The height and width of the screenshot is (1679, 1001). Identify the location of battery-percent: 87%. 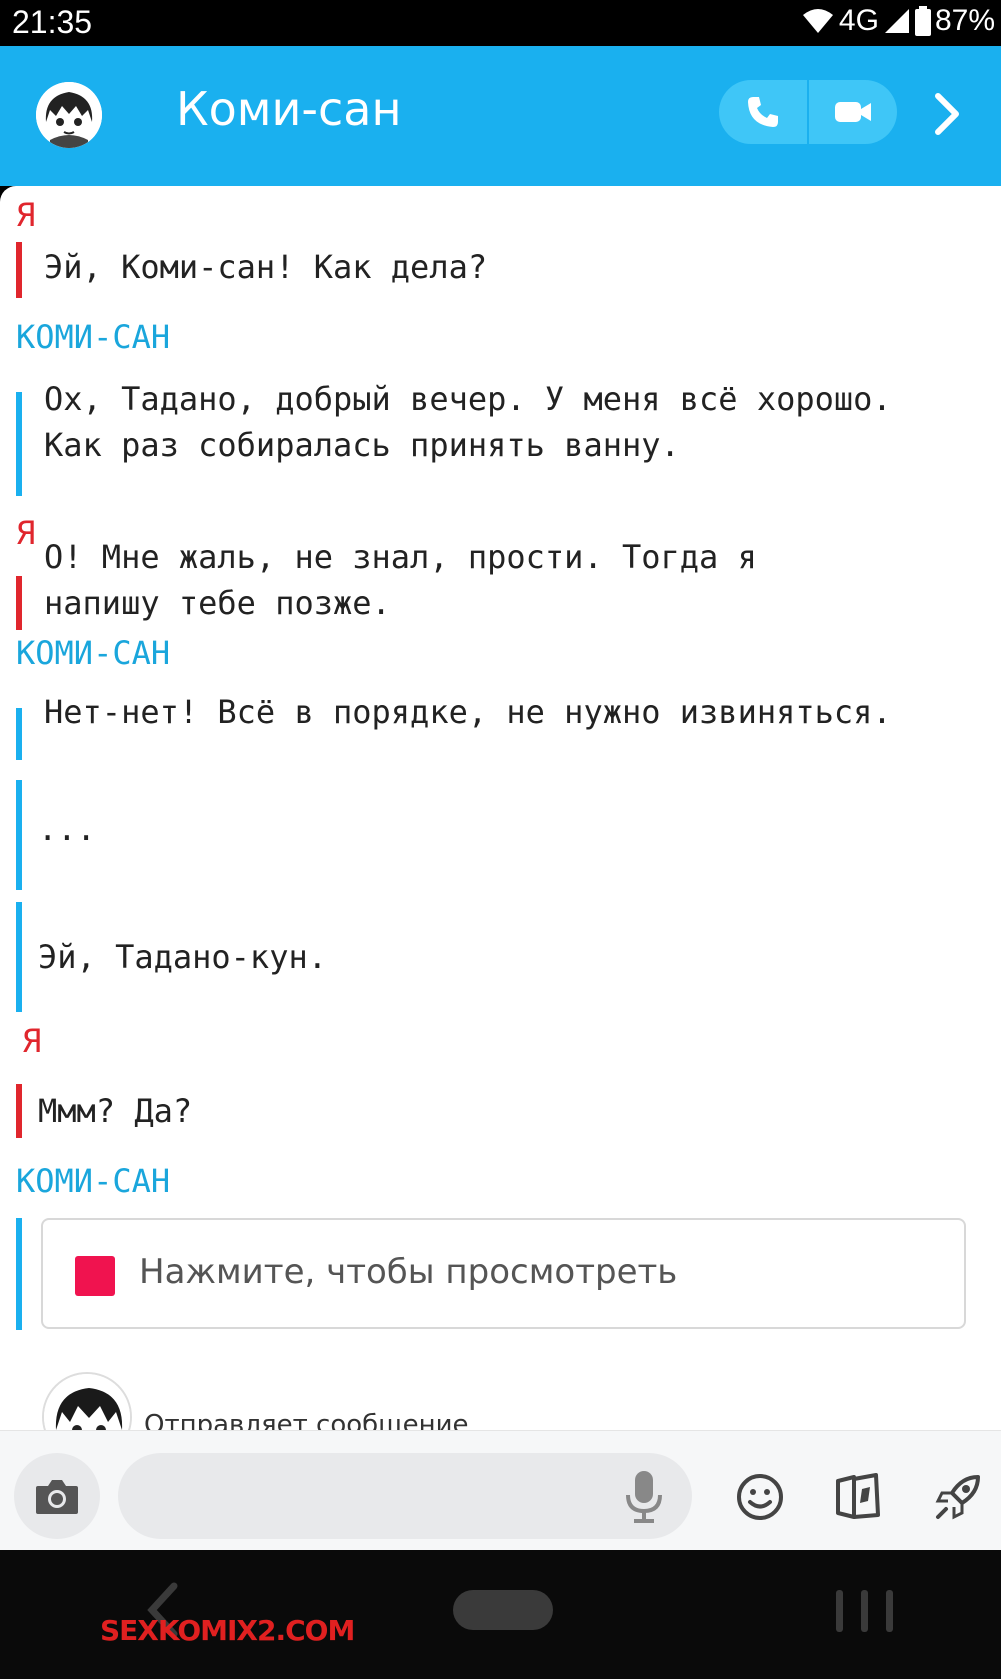
(964, 20).